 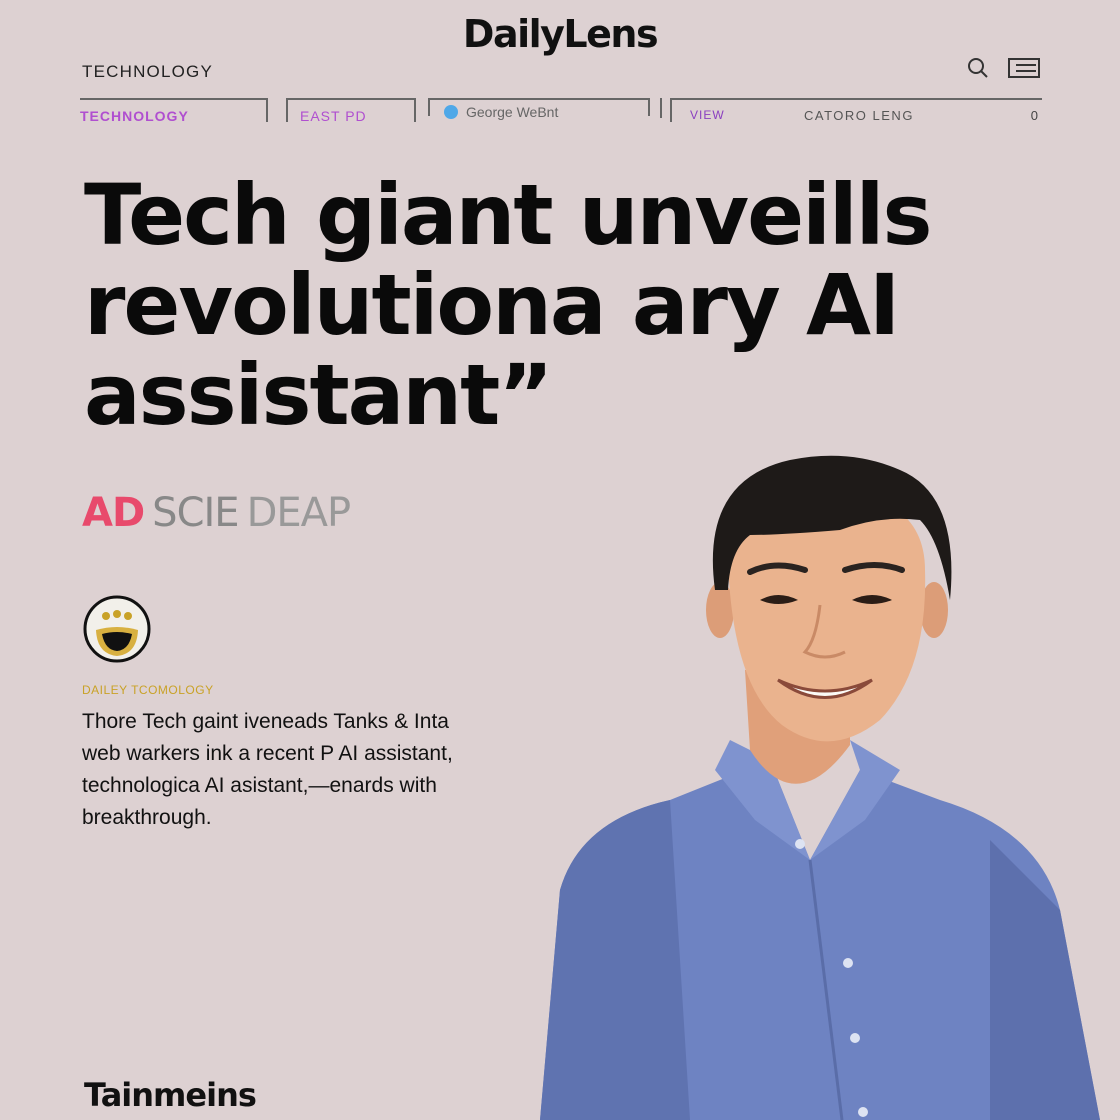 I want to click on tab-technology-label: TECHNOLOGY, so click(x=134, y=116).